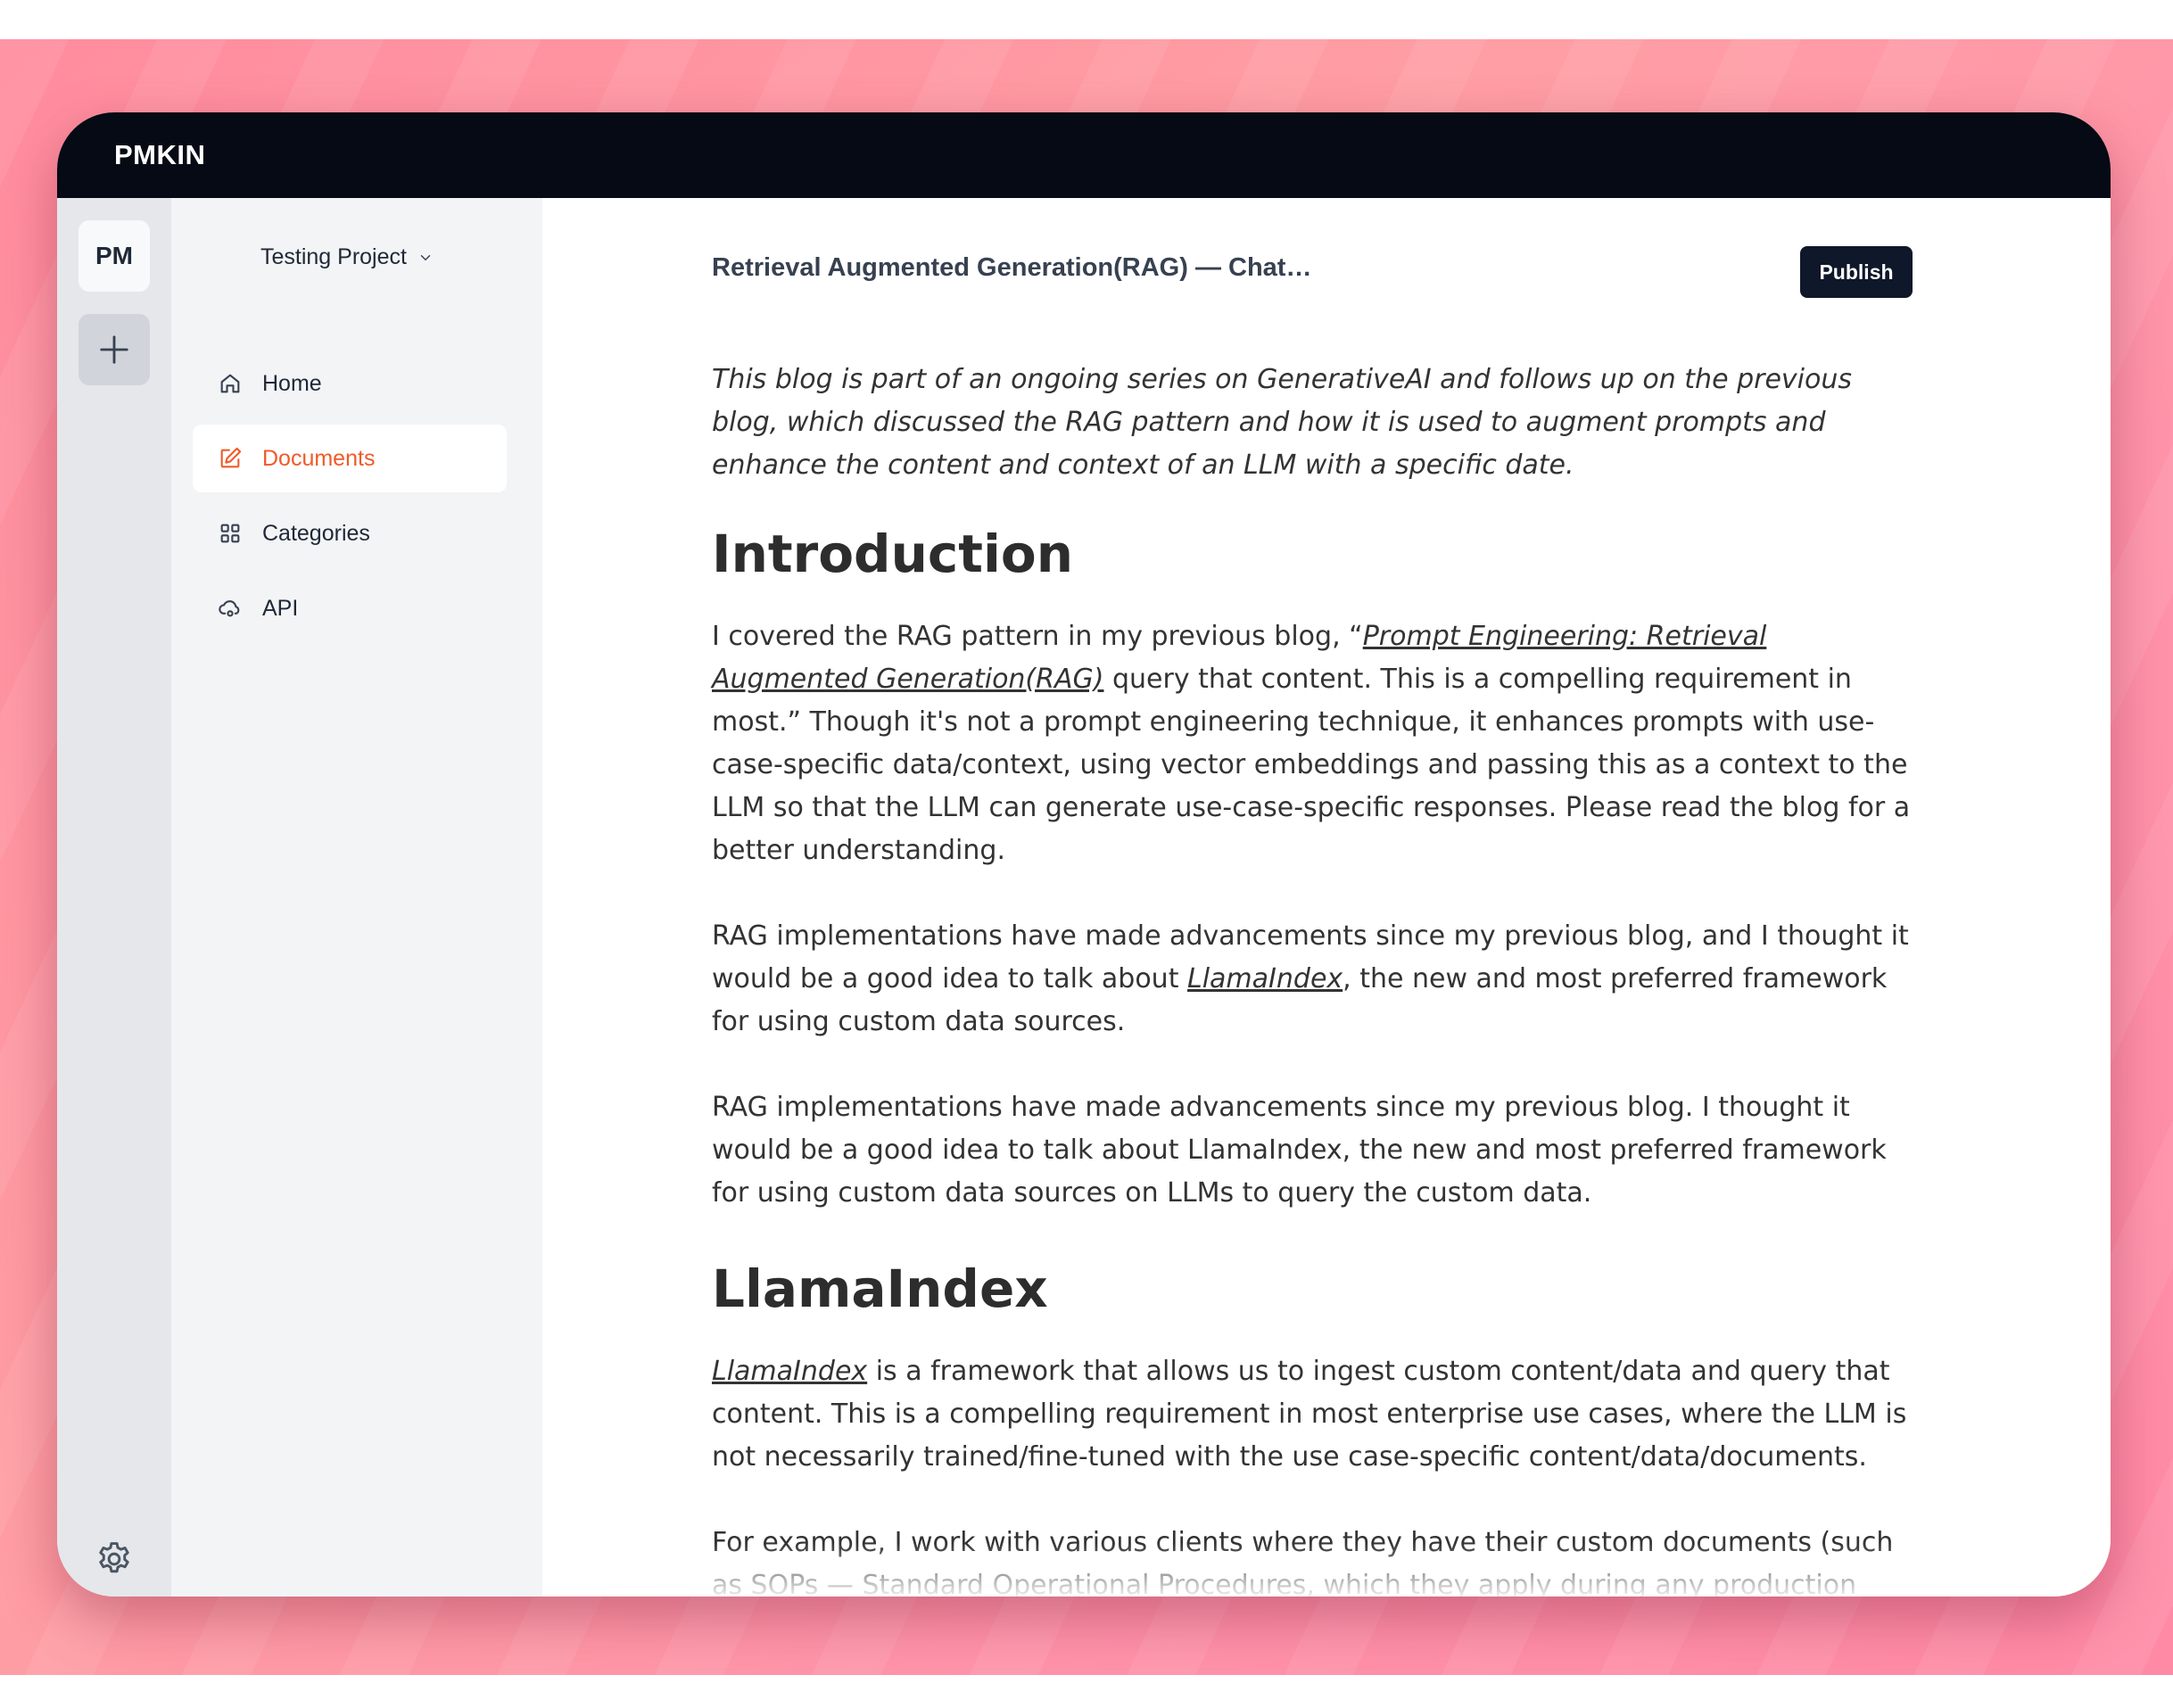 The image size is (2173, 1708). I want to click on sidebar-item-label: Categories, so click(316, 533).